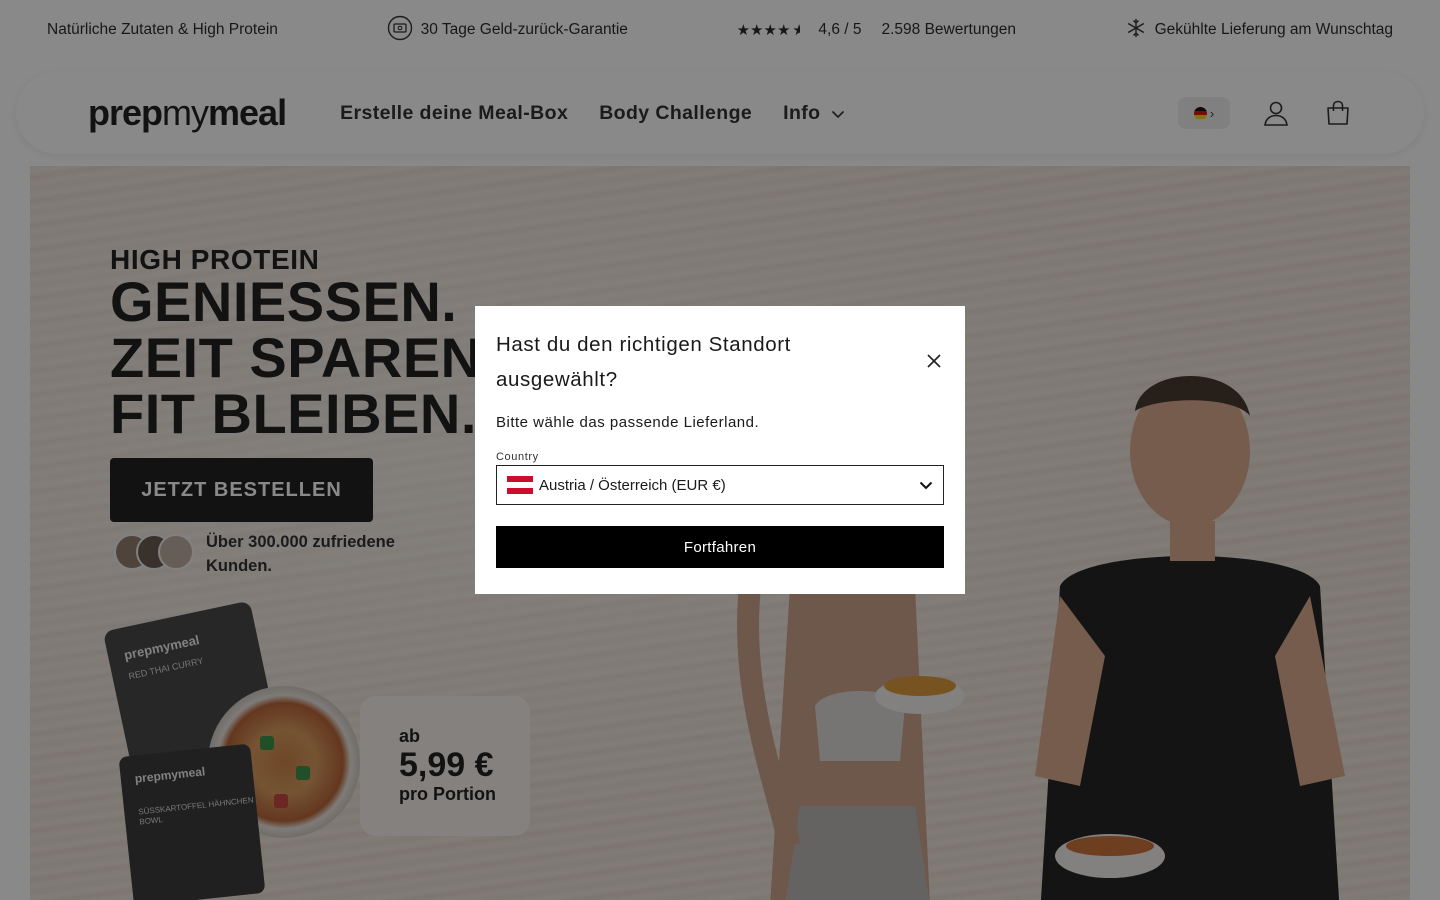 Image resolution: width=1440 pixels, height=900 pixels. Describe the element at coordinates (934, 361) in the screenshot. I see `close-icon` at that location.